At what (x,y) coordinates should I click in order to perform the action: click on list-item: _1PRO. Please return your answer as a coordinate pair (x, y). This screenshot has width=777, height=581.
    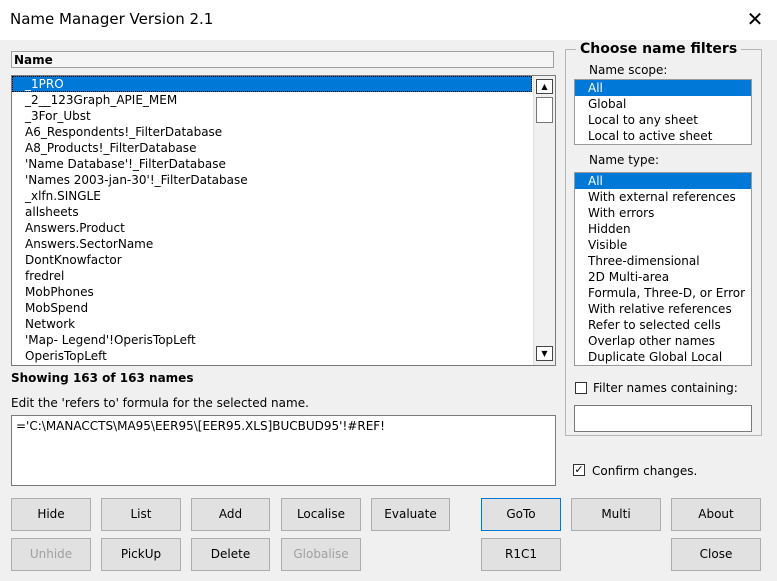
    Looking at the image, I should click on (272, 84).